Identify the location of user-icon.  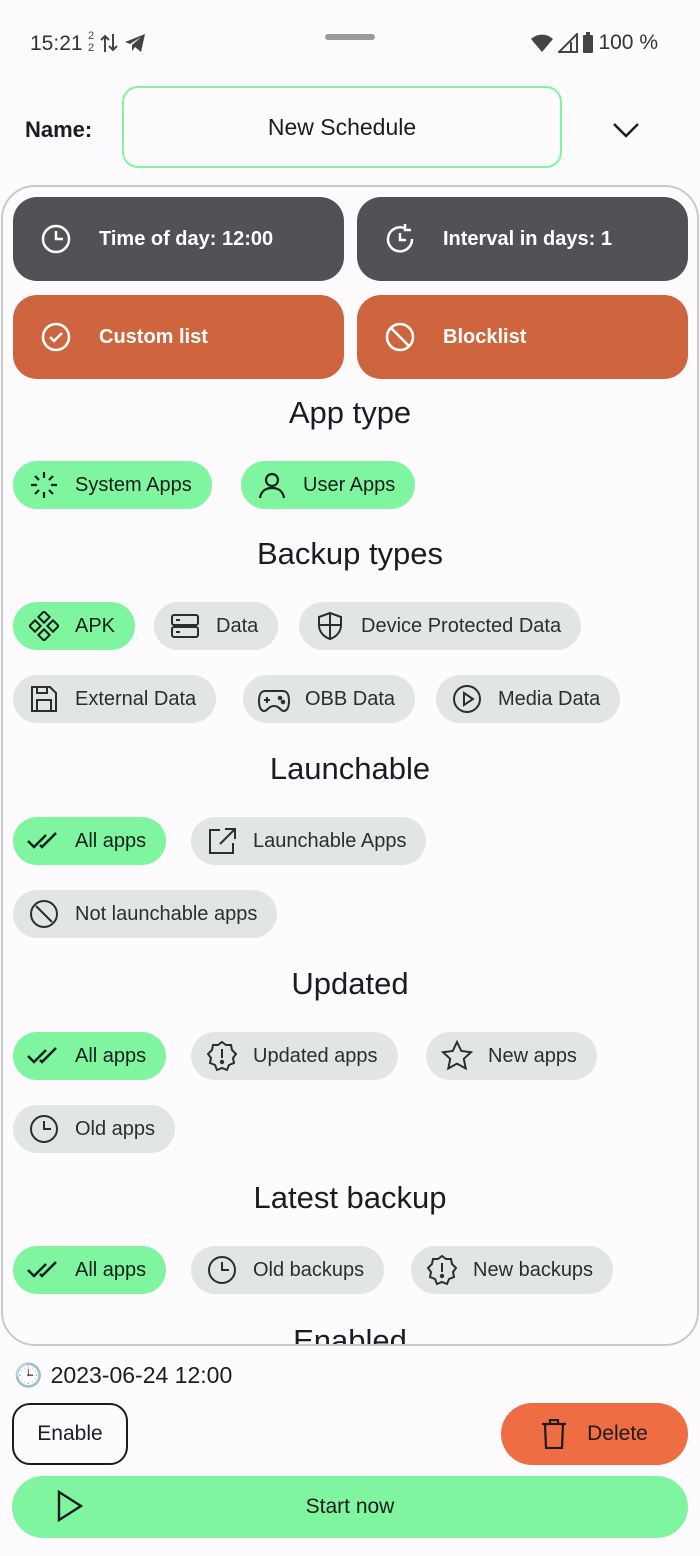
(272, 485).